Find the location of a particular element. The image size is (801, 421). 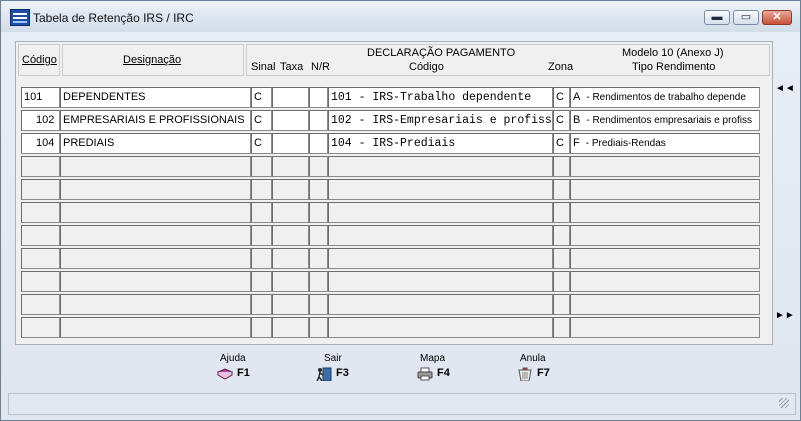

last-record-button: ►► is located at coordinates (785, 315).